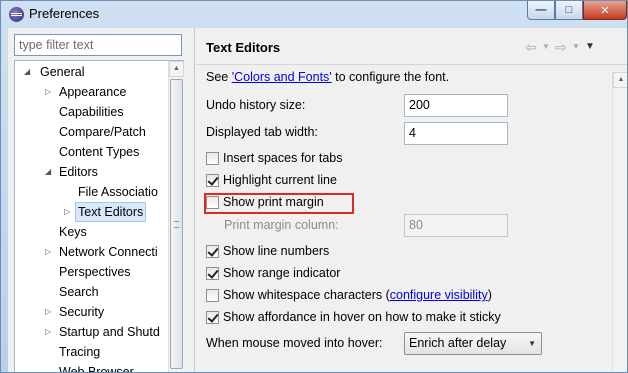 The height and width of the screenshot is (373, 628). What do you see at coordinates (473, 343) in the screenshot?
I see `hover-behavior-select: Enrich after delay ▼` at bounding box center [473, 343].